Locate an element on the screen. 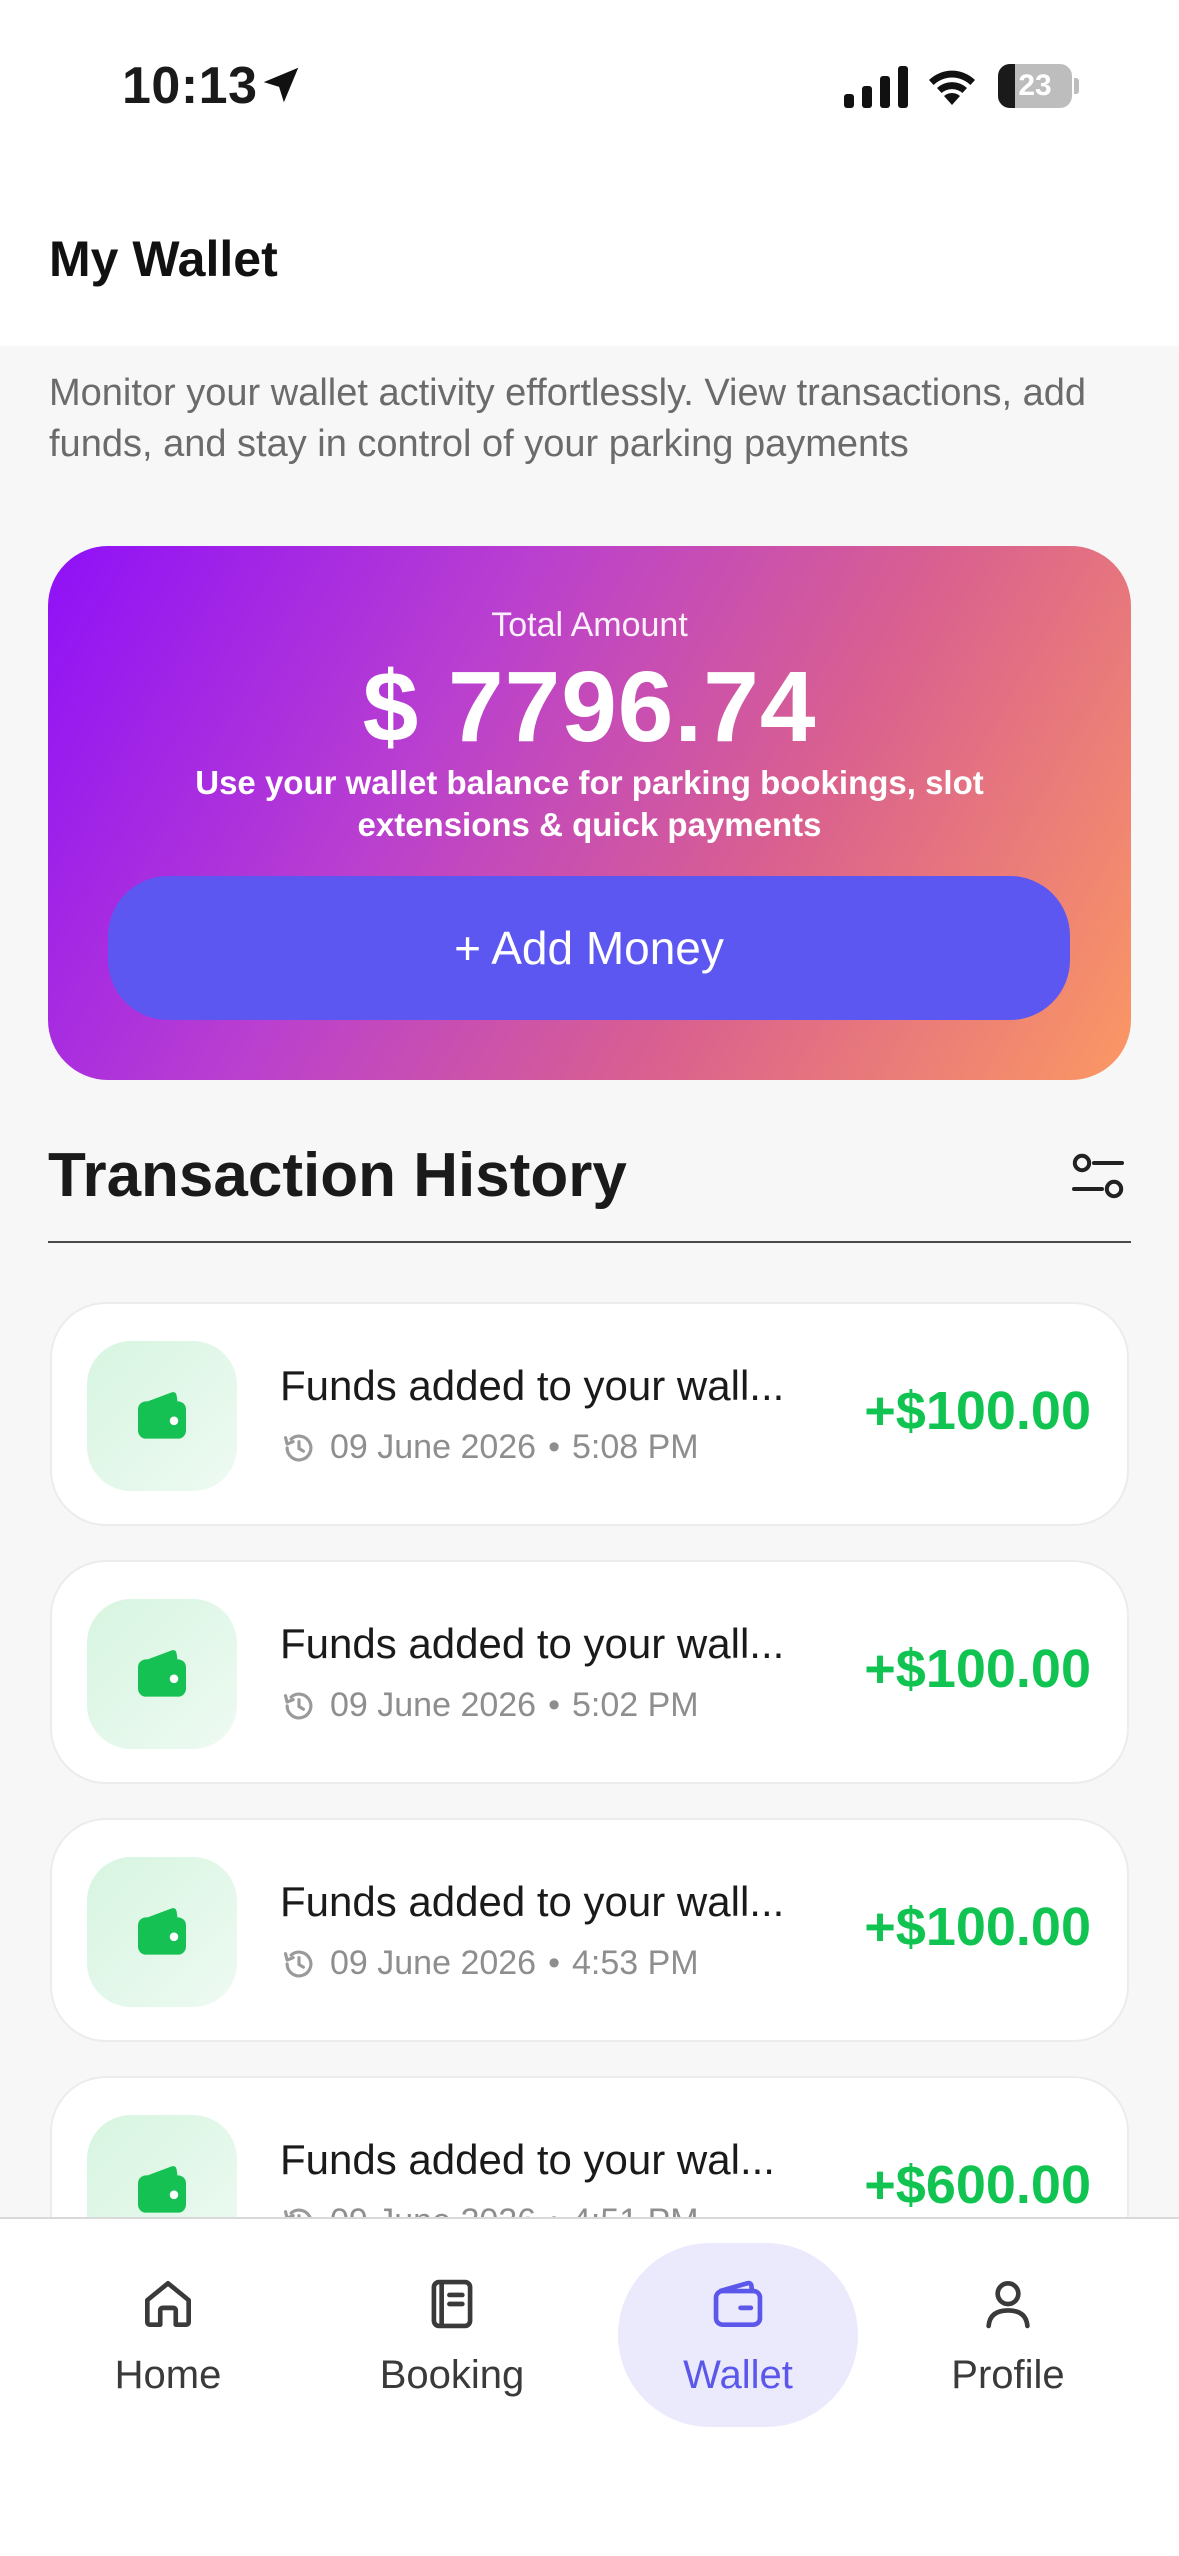 The height and width of the screenshot is (2556, 1179). transaction-meta: 09 June 2026 • 5:08 PM is located at coordinates (489, 1447).